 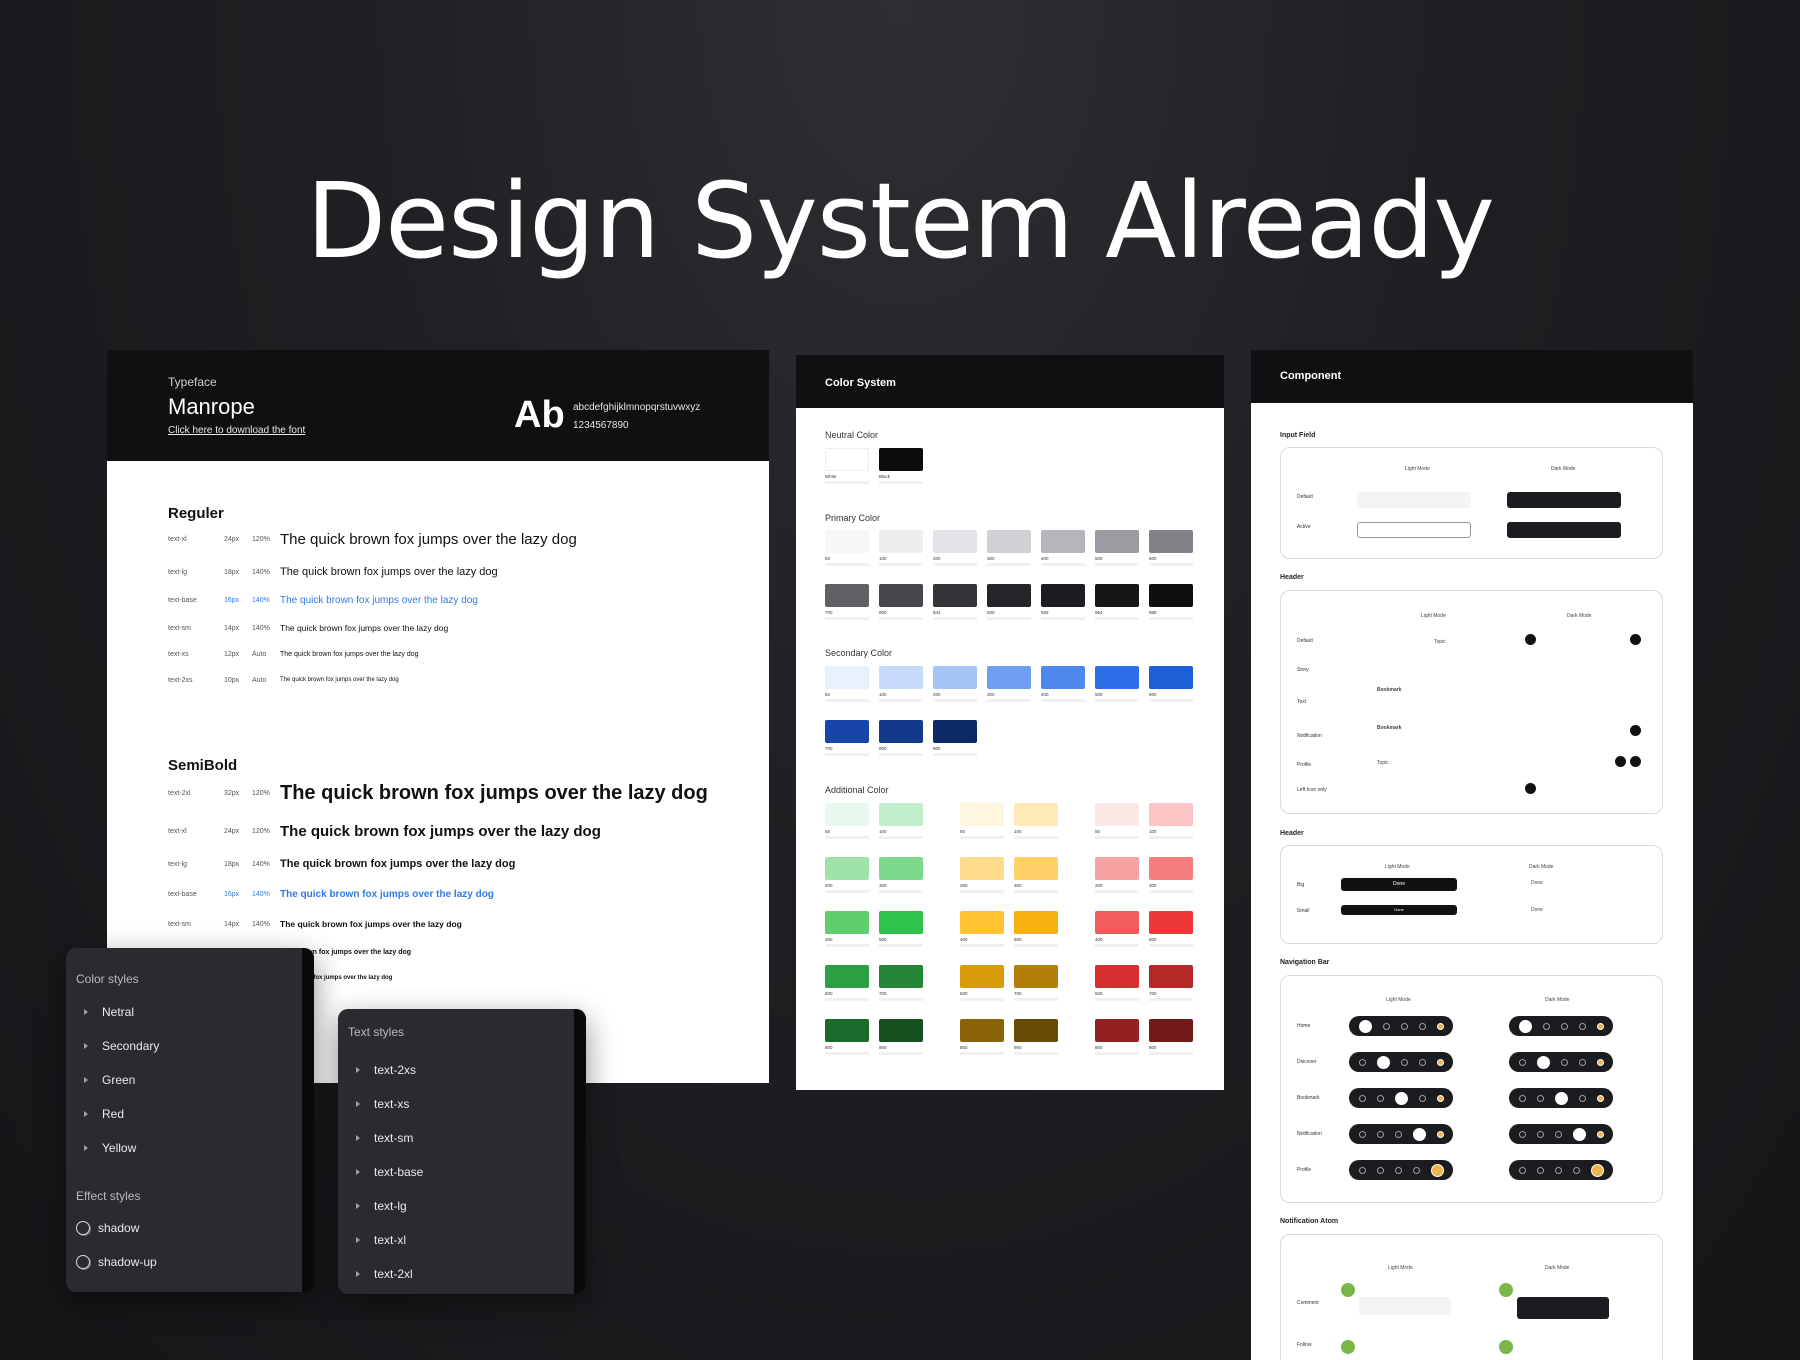 I want to click on color-swatch: 964, so click(x=1117, y=602).